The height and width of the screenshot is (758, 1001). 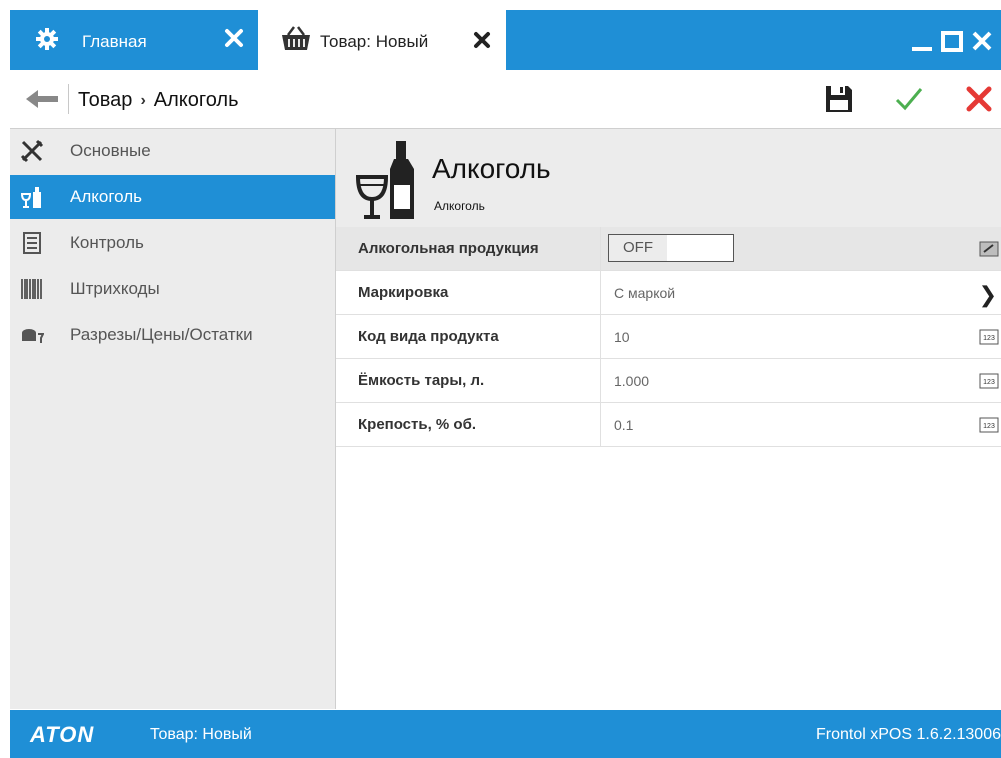 I want to click on barcode-icon, so click(x=32, y=289).